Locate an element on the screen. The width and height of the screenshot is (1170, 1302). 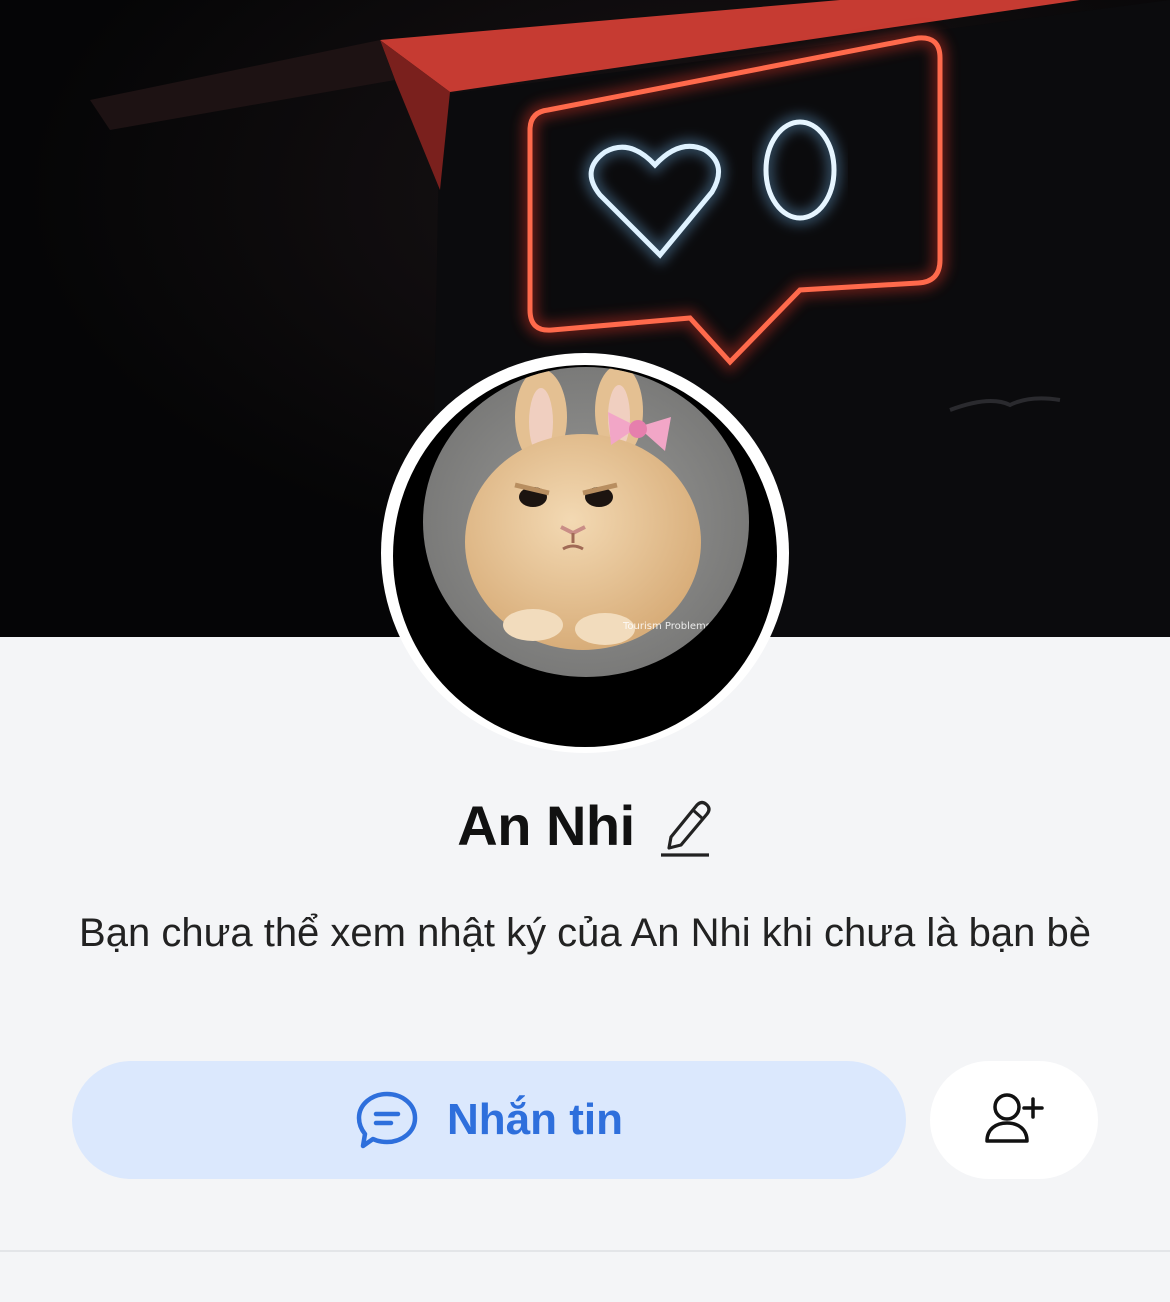
message-button: Nhắn tin is located at coordinates (489, 1120).